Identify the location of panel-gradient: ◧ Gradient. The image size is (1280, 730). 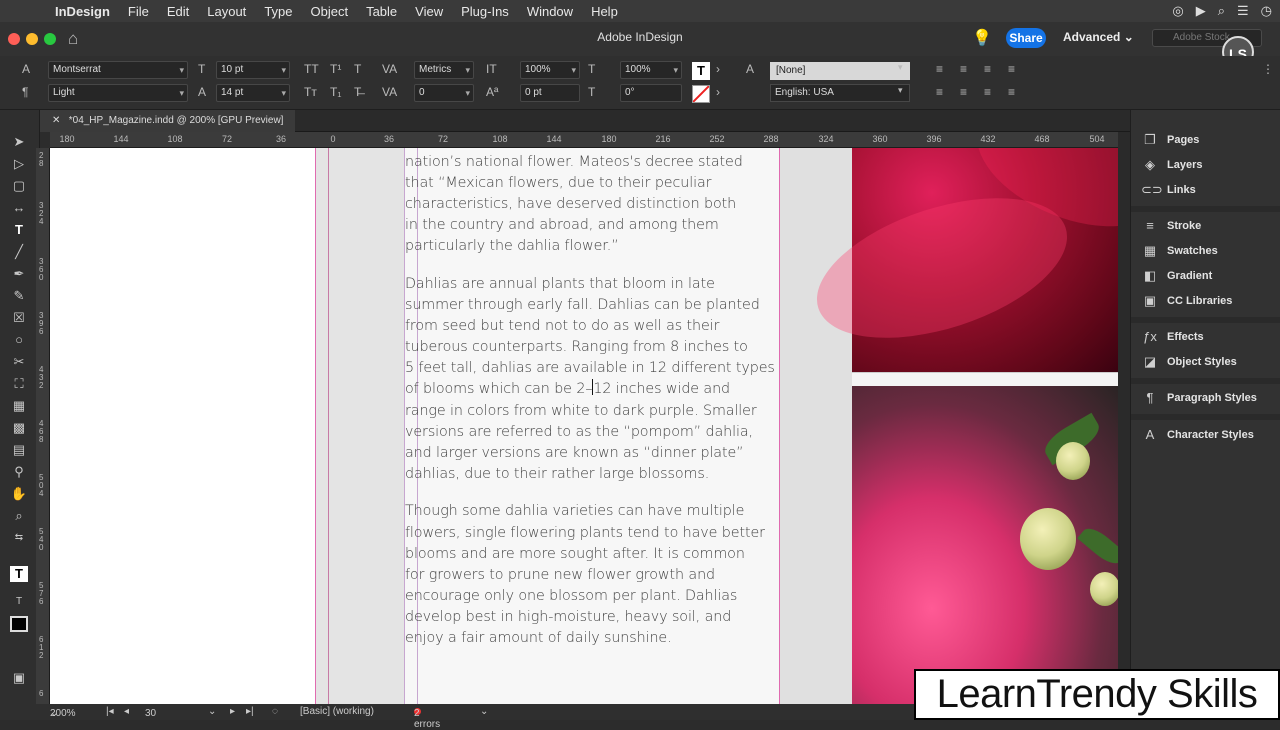
(1209, 276).